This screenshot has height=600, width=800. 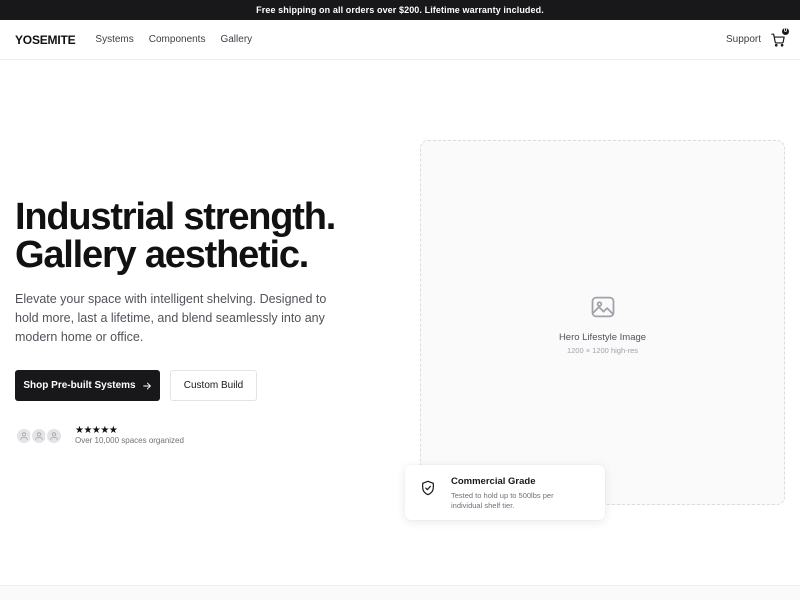 I want to click on star-rating: ★★★★★, so click(x=96, y=430).